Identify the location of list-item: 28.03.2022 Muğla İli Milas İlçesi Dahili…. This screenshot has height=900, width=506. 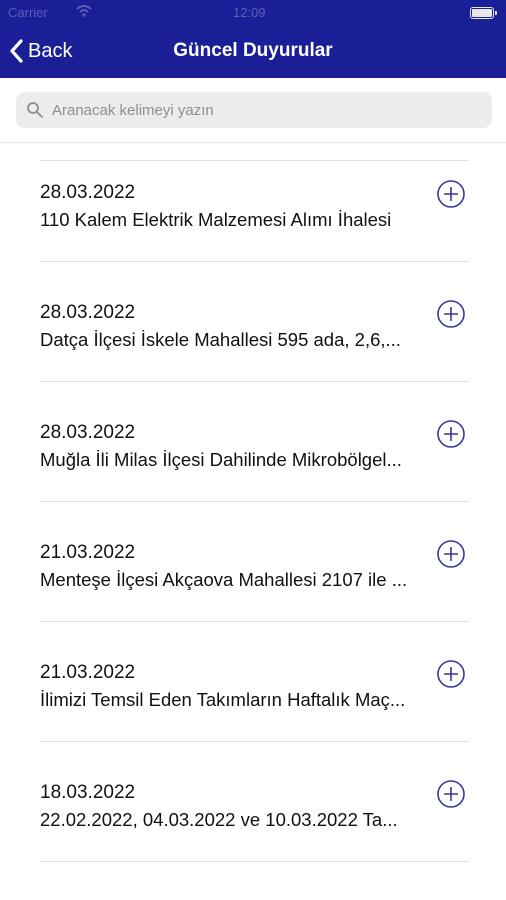
(253, 442).